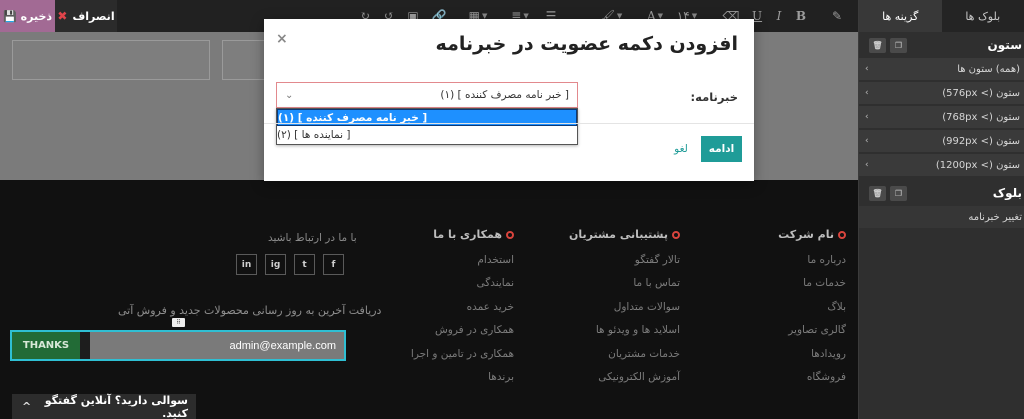 The image size is (1024, 419). I want to click on footer-link: برندها, so click(462, 382).